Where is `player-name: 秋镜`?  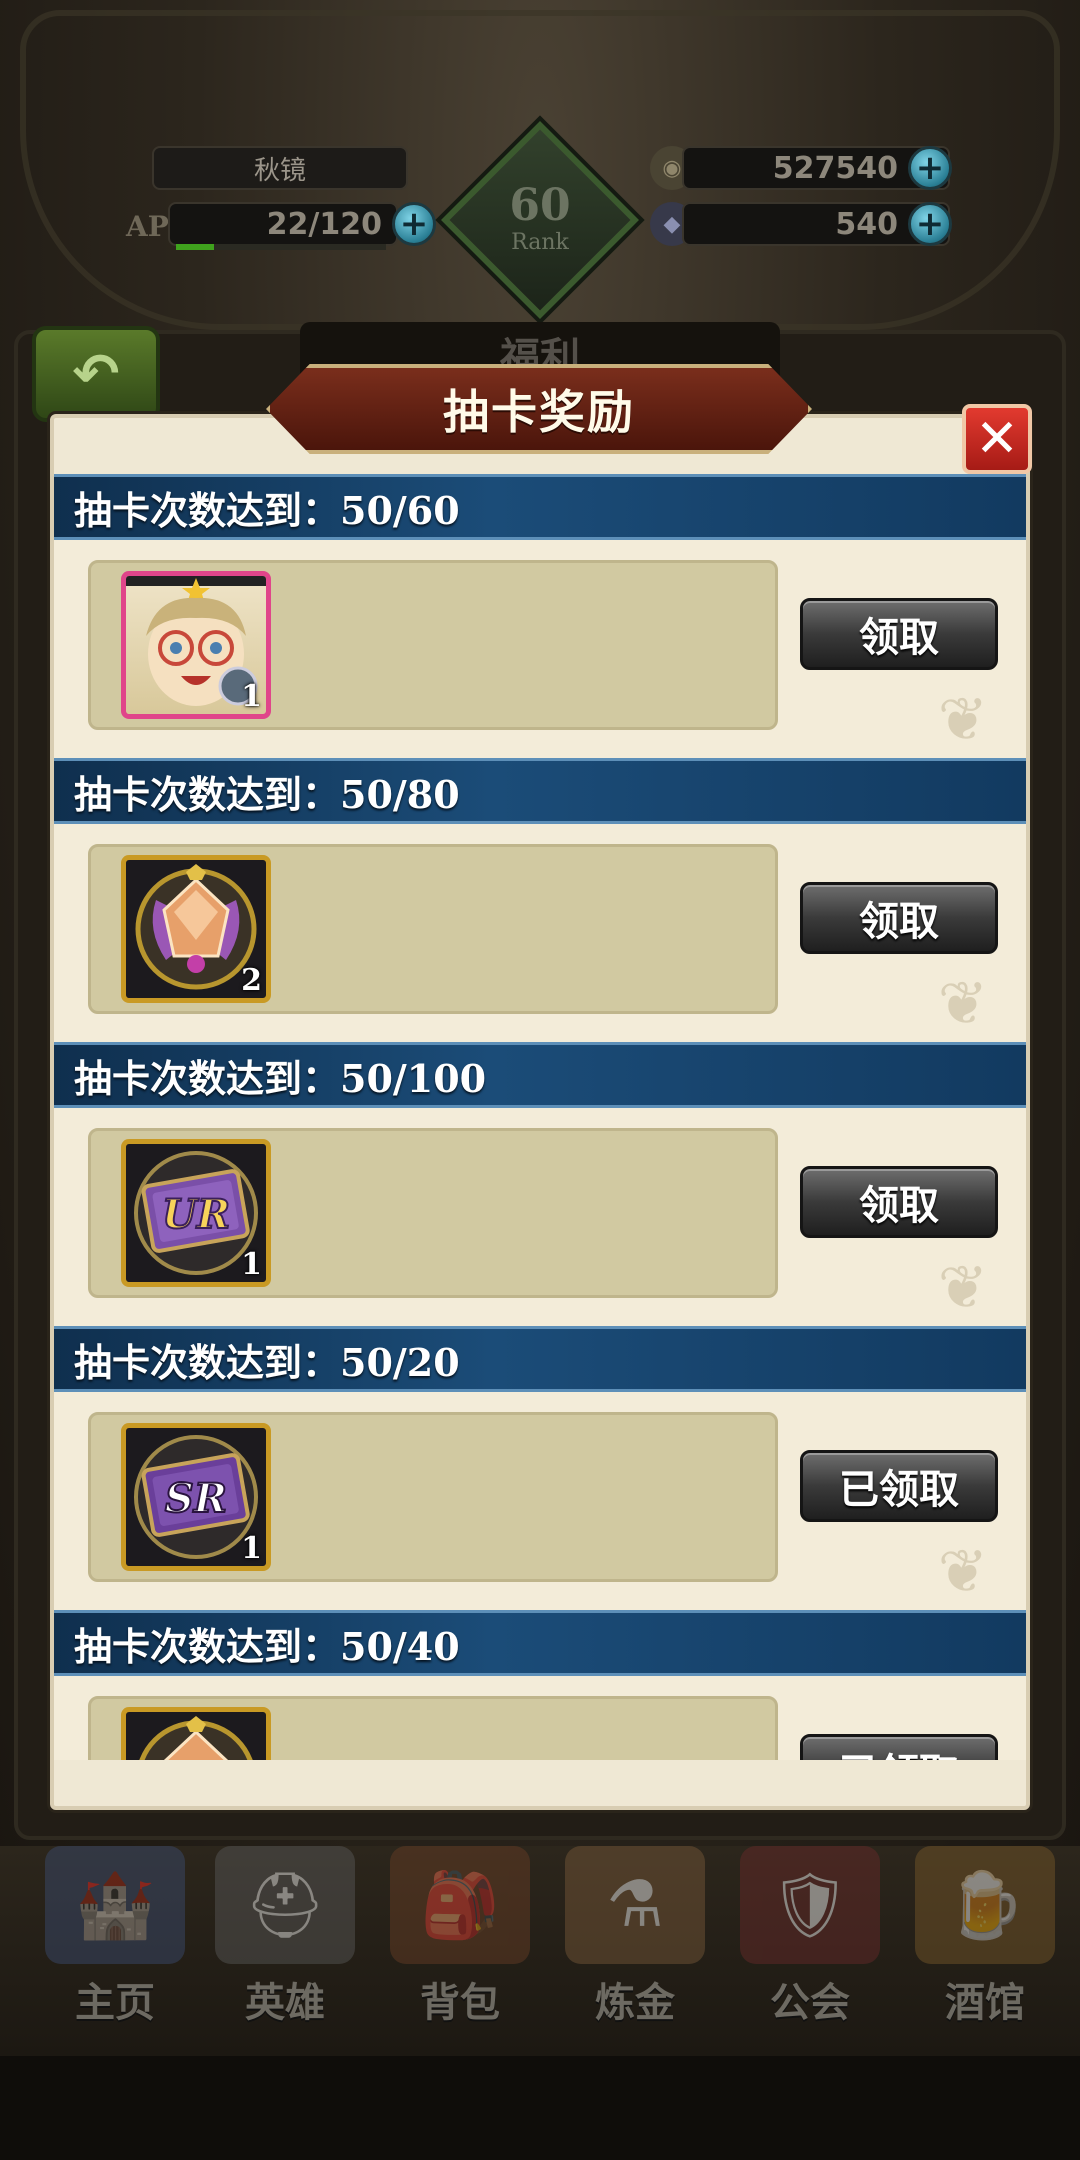 player-name: 秋镜 is located at coordinates (280, 168).